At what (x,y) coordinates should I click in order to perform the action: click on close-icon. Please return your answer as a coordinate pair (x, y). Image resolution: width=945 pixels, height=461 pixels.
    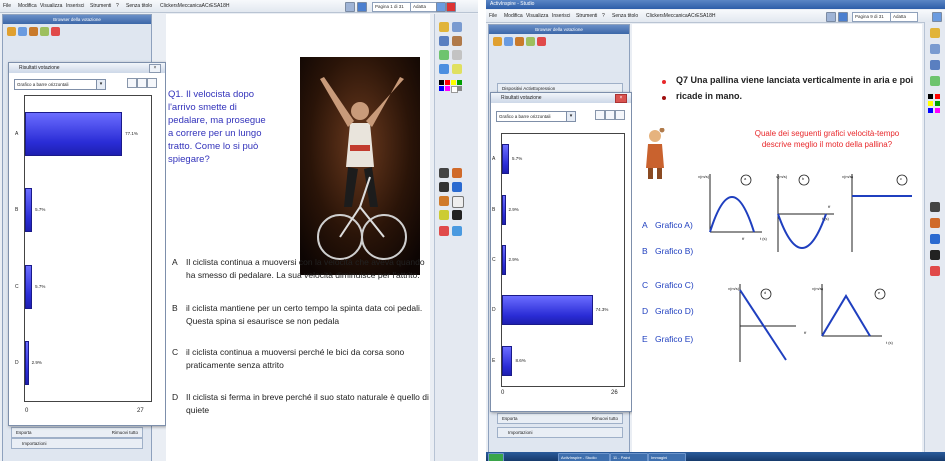
    Looking at the image, I should click on (451, 7).